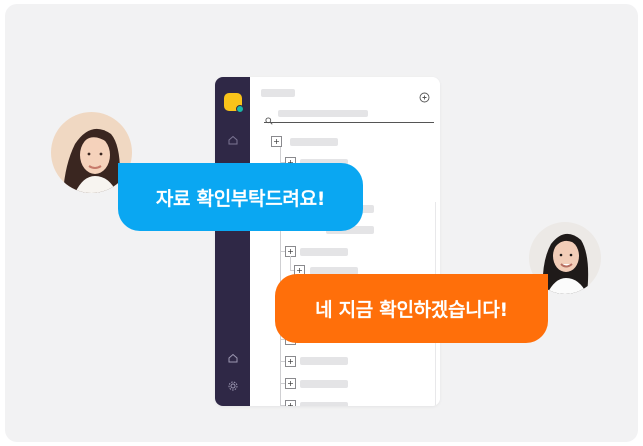 The height and width of the screenshot is (446, 643). I want to click on chat-bubble-request: 자료 확인부탁드려요!, so click(240, 197).